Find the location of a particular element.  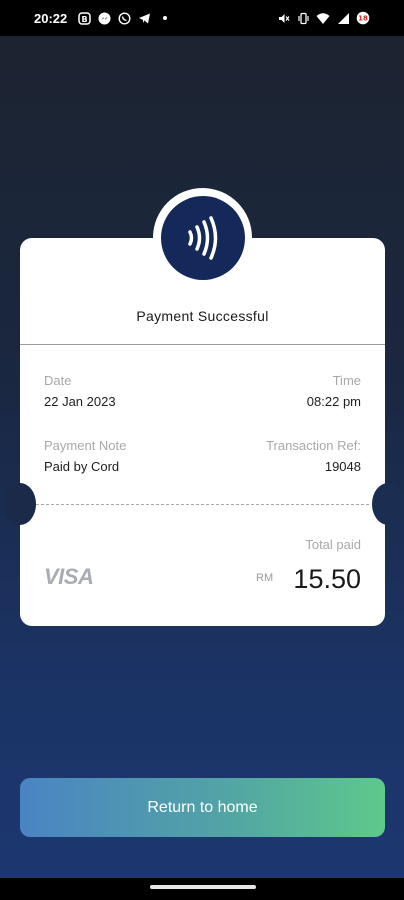

wifi-icon is located at coordinates (323, 18).